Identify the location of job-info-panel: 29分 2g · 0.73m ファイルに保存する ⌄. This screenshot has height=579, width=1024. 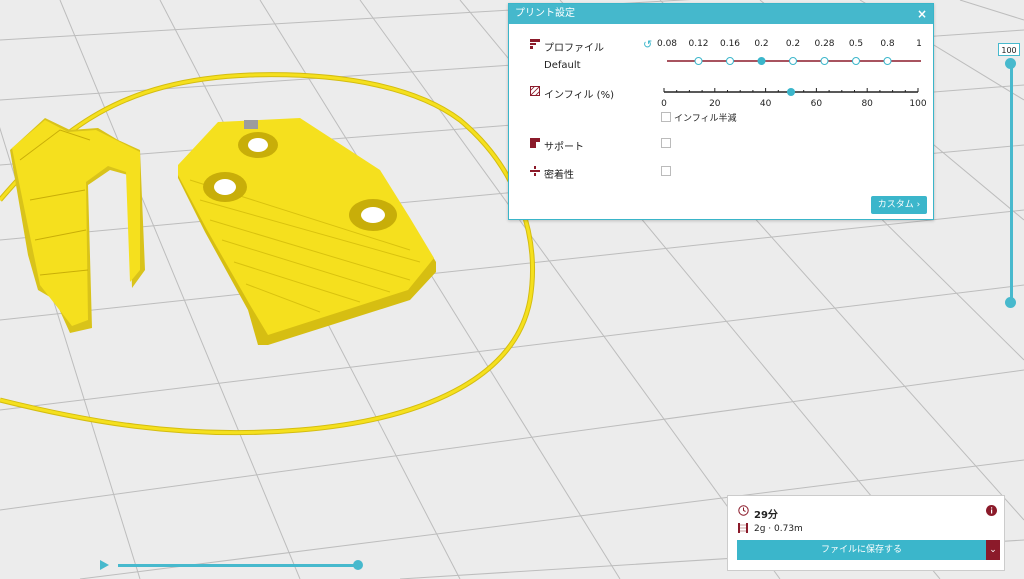
(866, 533).